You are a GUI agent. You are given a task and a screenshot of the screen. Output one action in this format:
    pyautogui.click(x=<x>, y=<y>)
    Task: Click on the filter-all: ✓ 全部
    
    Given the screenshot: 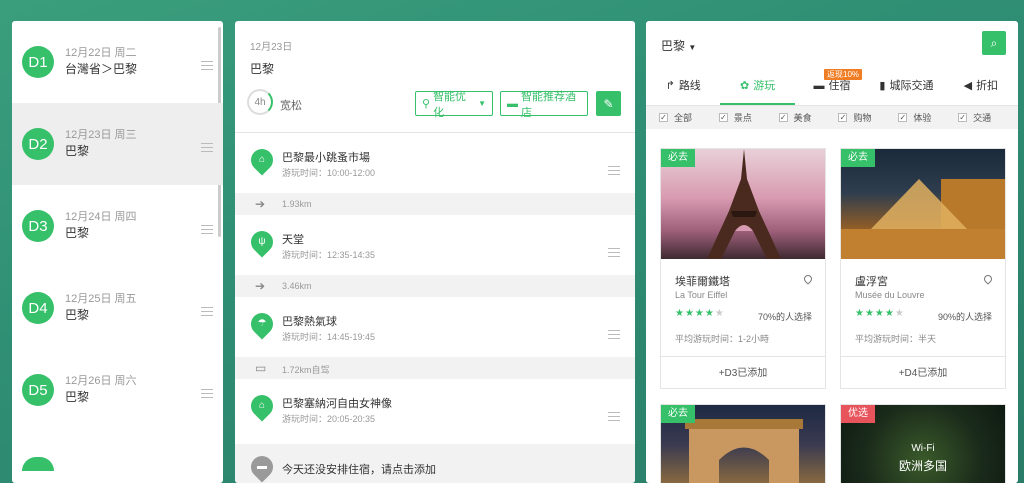 What is the action you would take?
    pyautogui.click(x=689, y=117)
    